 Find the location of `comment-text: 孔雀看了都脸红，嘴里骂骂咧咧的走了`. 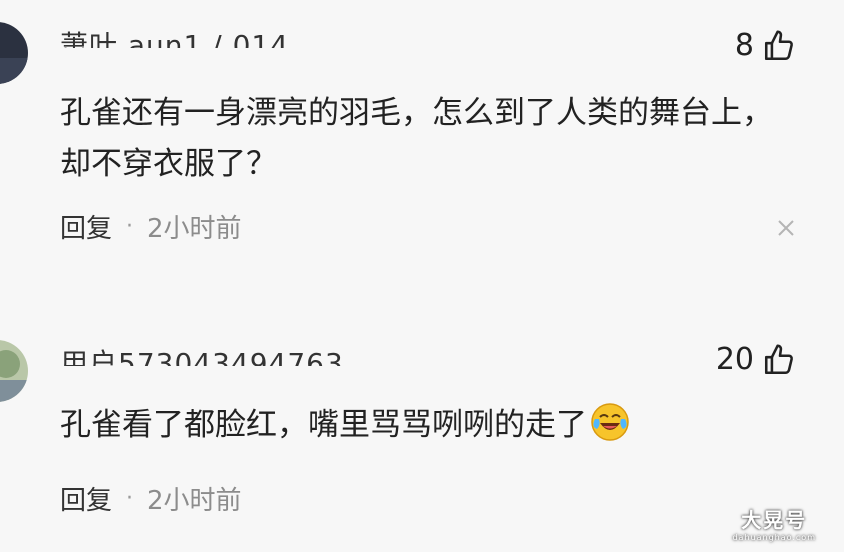

comment-text: 孔雀看了都脸红，嘴里骂骂咧咧的走了 is located at coordinates (425, 425).